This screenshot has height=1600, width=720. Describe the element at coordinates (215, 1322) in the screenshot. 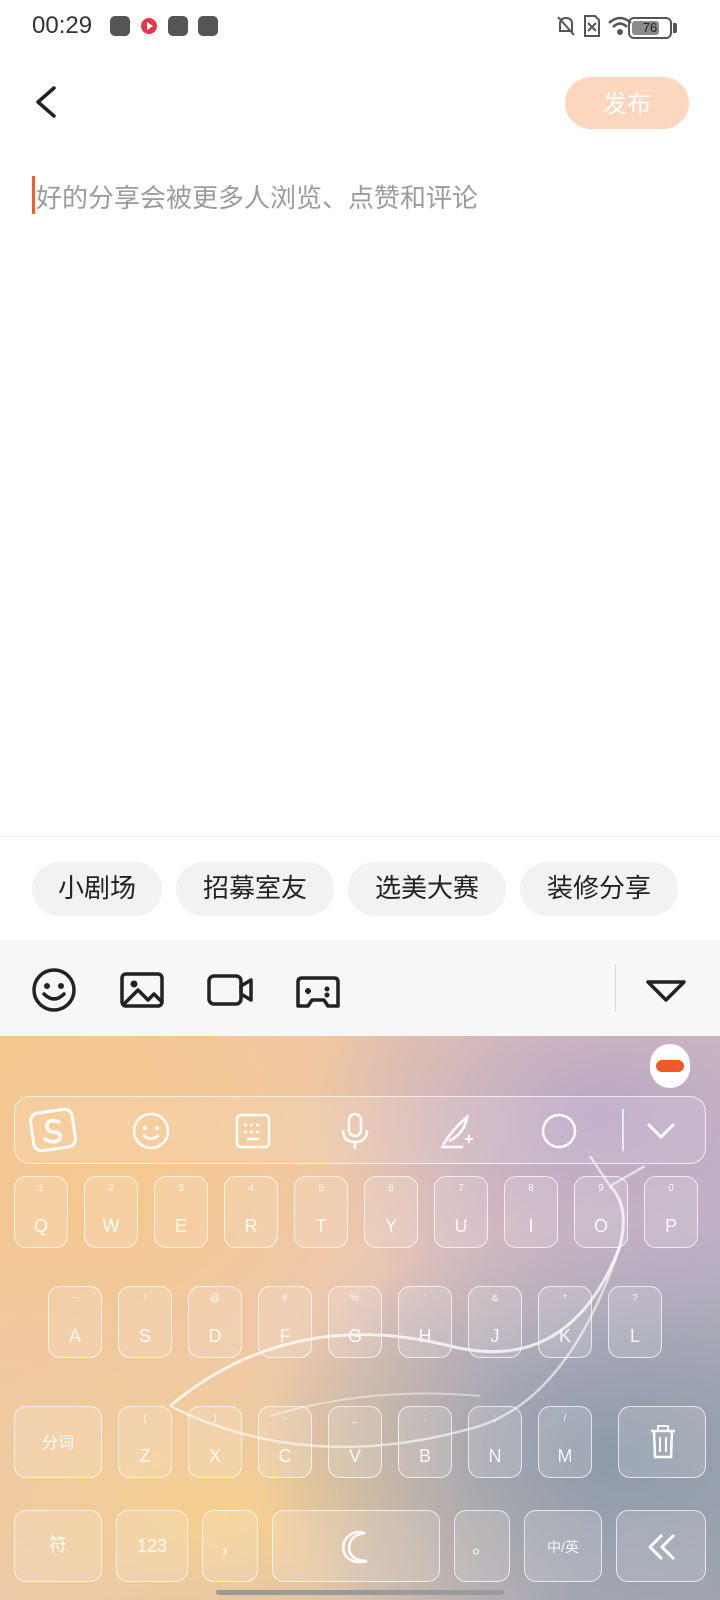

I see `key-d: @ D` at that location.